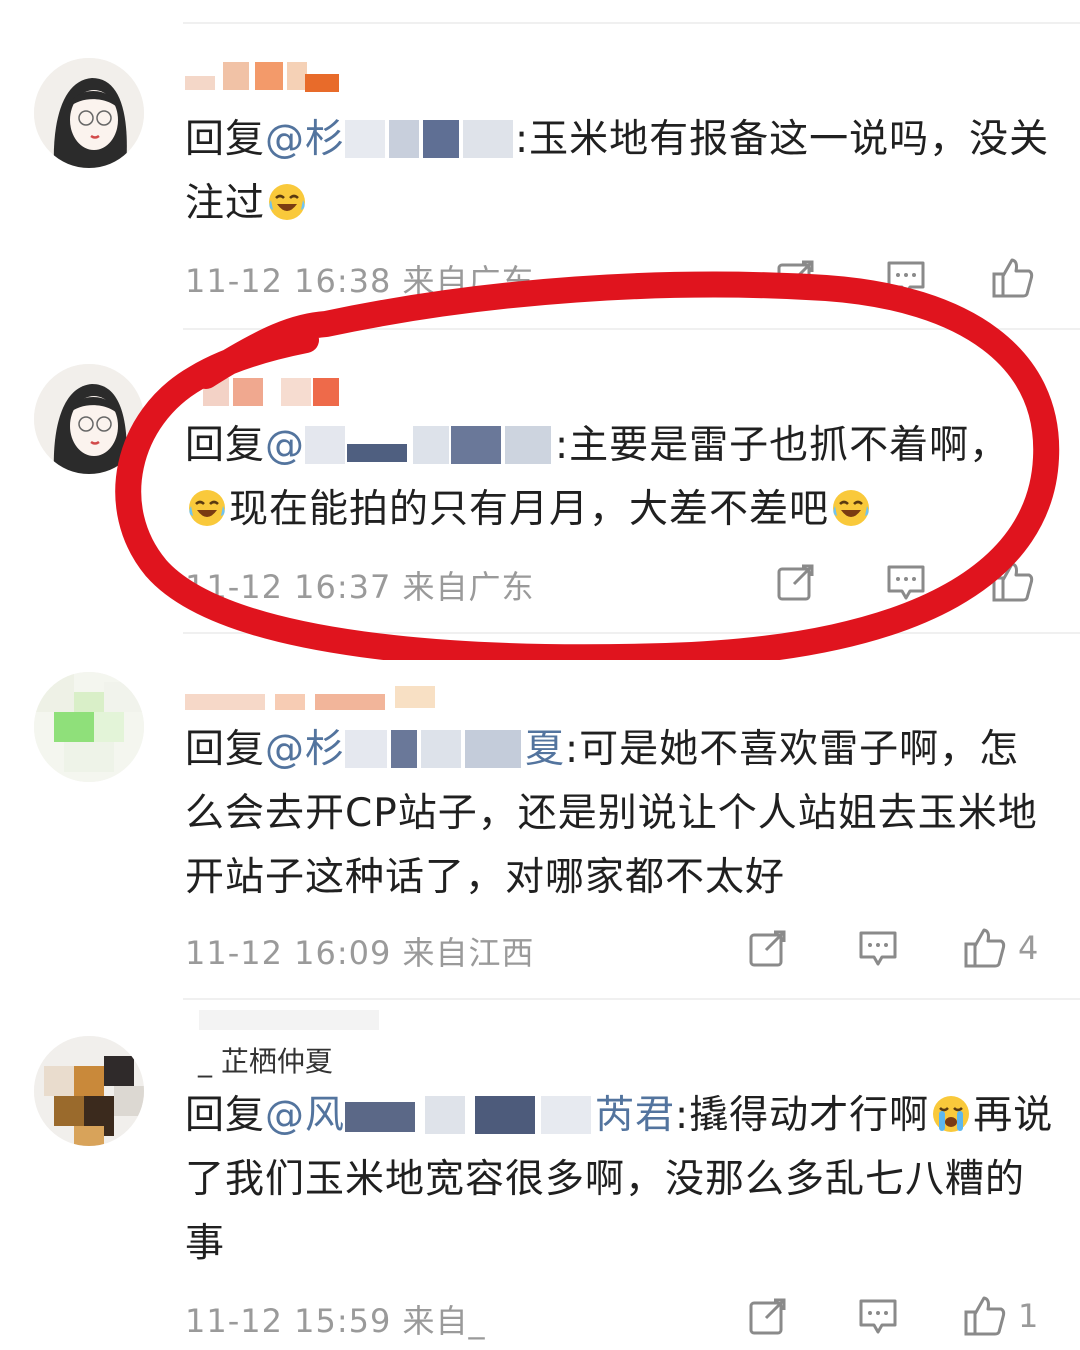  Describe the element at coordinates (631, 23) in the screenshot. I see `divider-top` at that location.